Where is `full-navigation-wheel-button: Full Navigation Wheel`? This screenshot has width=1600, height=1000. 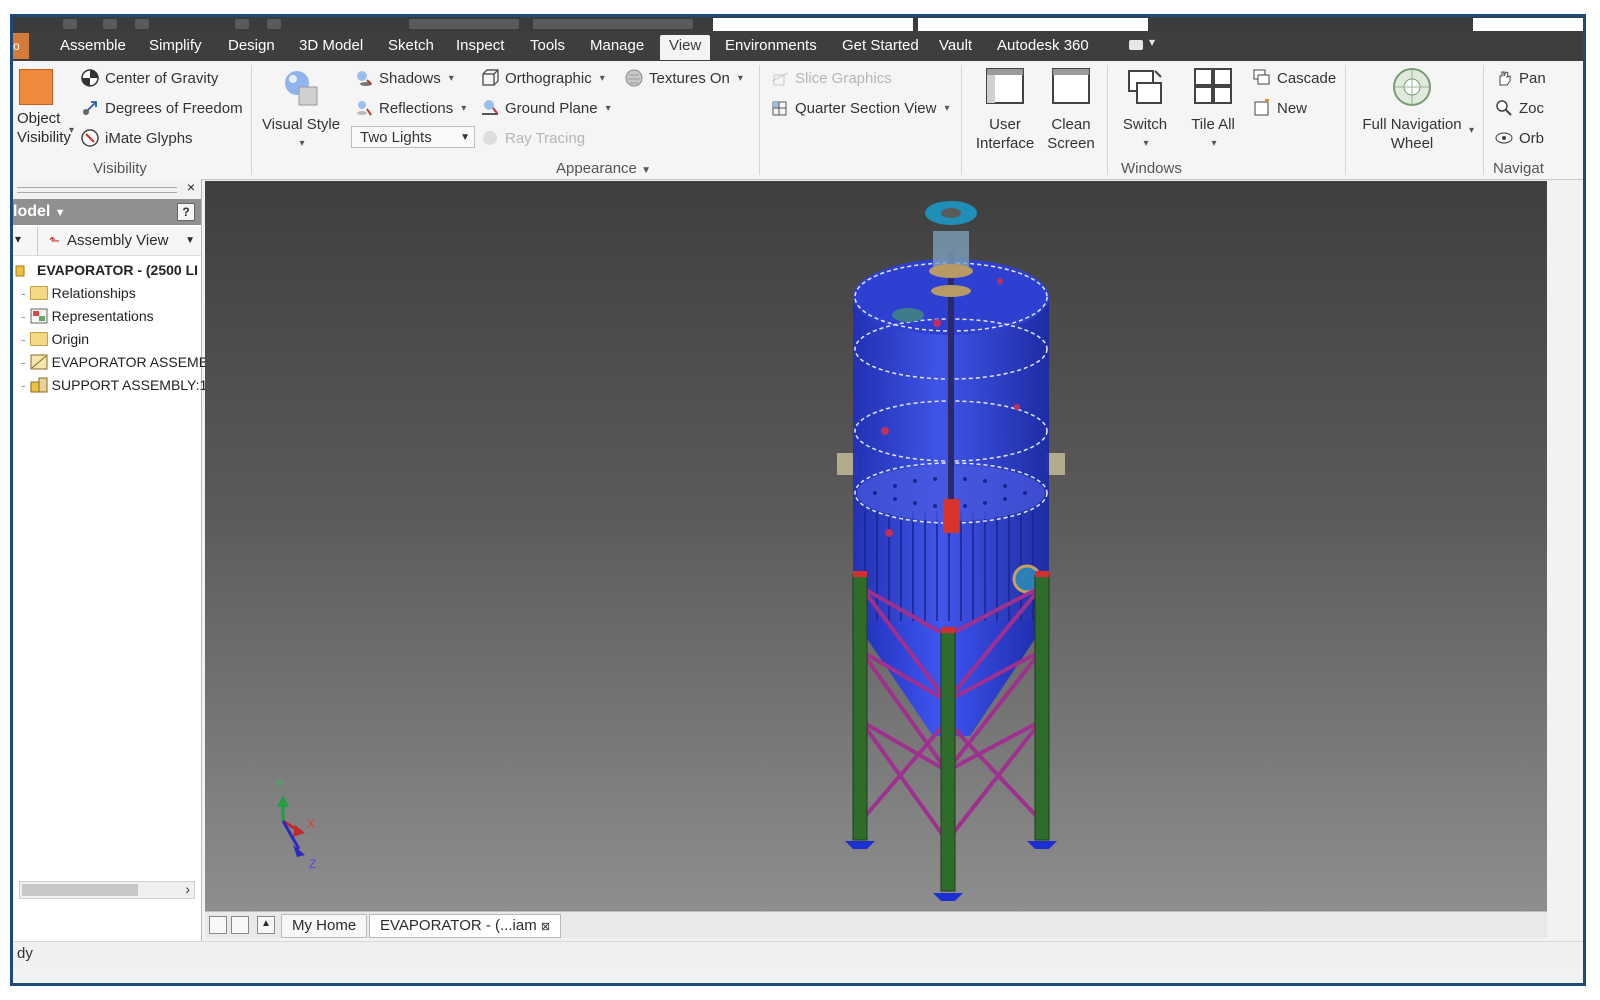 full-navigation-wheel-button: Full Navigation Wheel is located at coordinates (1412, 110).